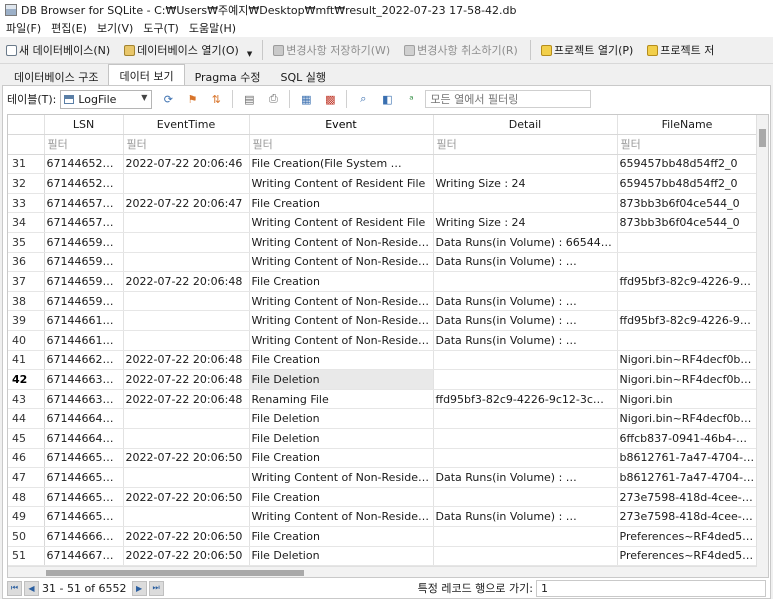 Image resolution: width=773 pixels, height=599 pixels. Describe the element at coordinates (249, 54) in the screenshot. I see `open-database-dropdown-icon: ▼` at that location.